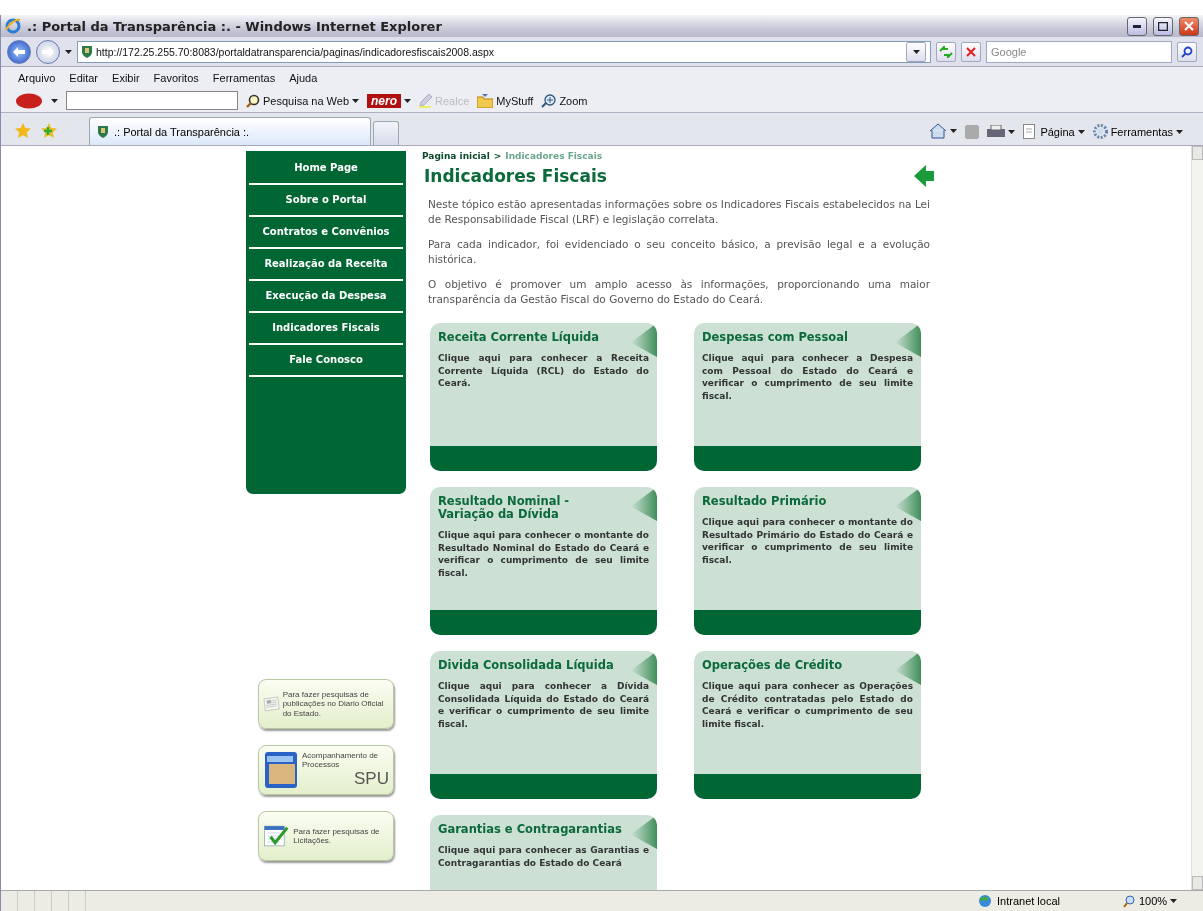 This screenshot has height=911, width=1203. I want to click on minimize-button, so click(1137, 26).